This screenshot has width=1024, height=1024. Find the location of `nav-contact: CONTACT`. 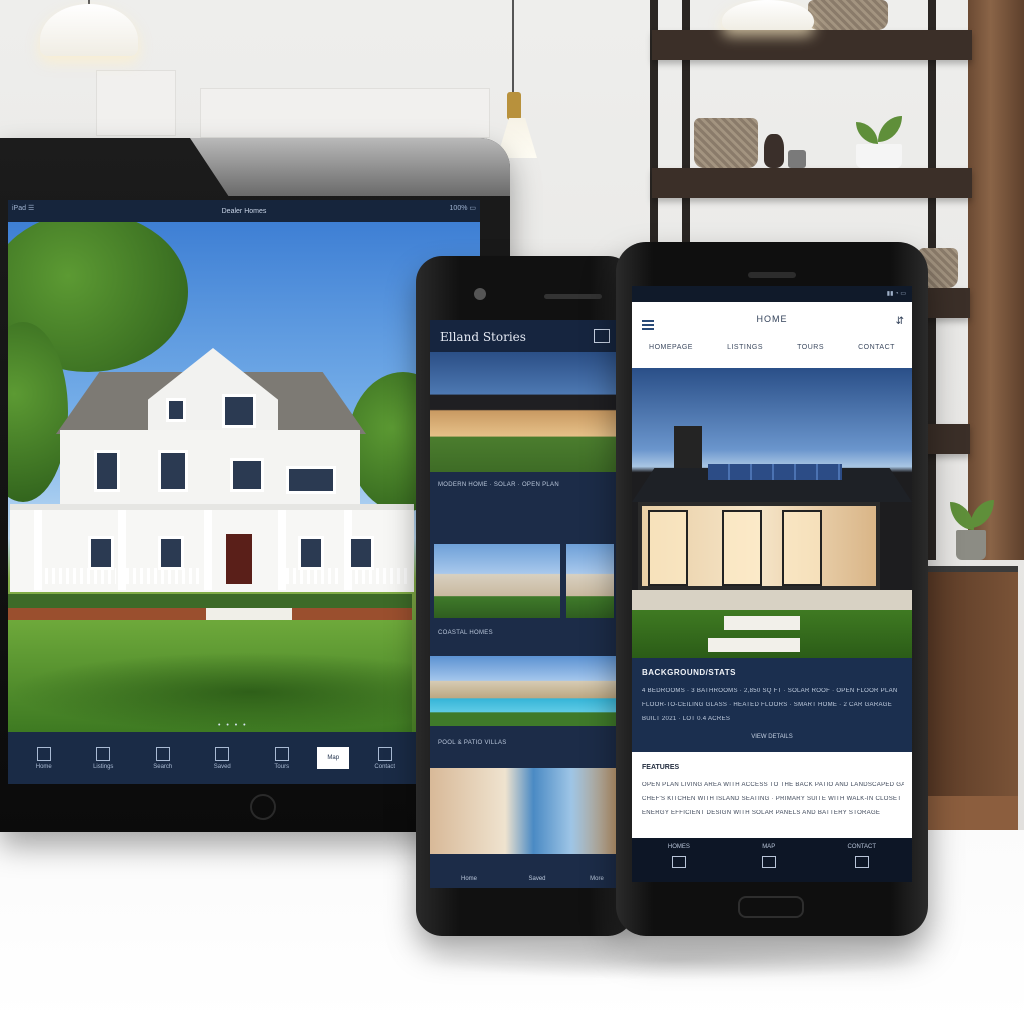

nav-contact: CONTACT is located at coordinates (862, 856).